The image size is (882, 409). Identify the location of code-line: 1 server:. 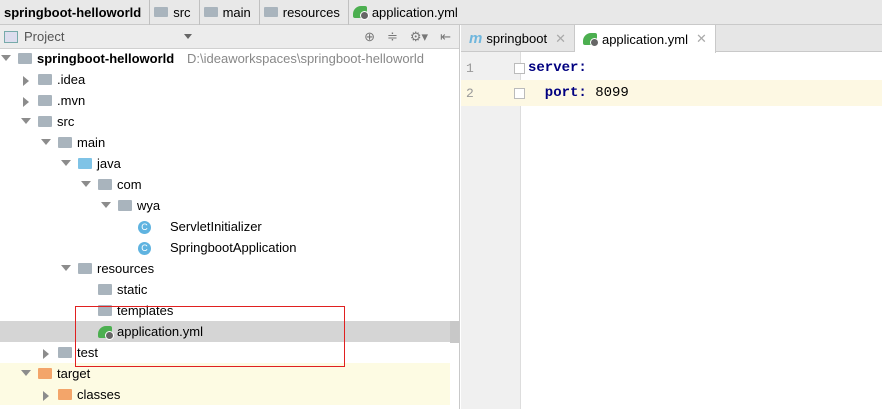
(671, 68).